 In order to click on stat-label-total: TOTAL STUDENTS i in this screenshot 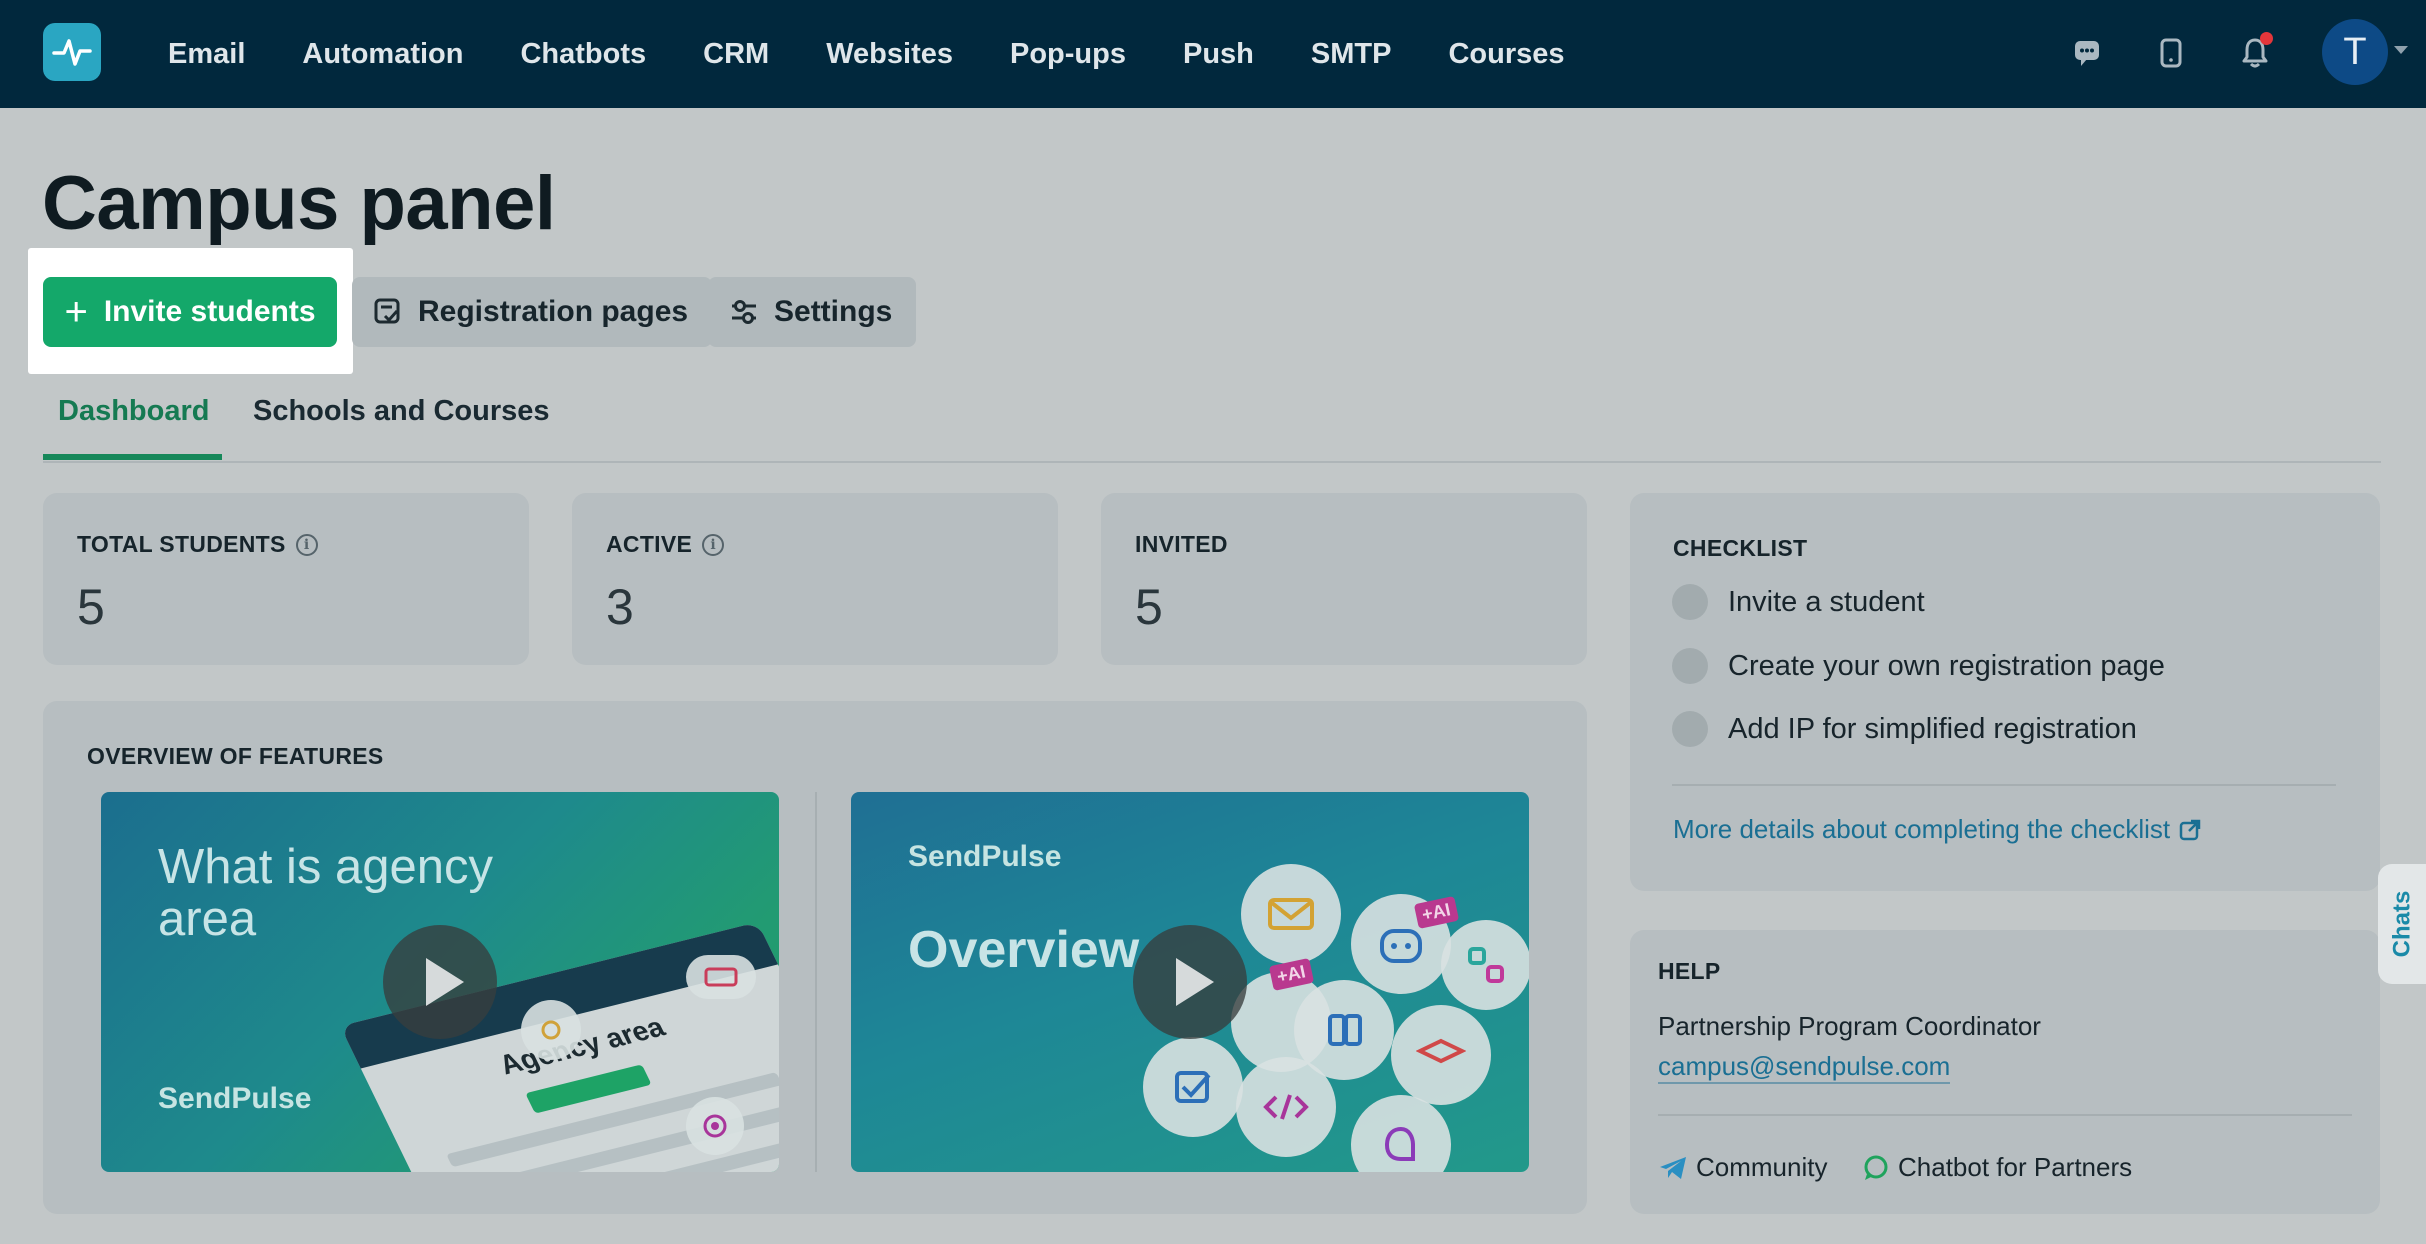, I will do `click(197, 544)`.